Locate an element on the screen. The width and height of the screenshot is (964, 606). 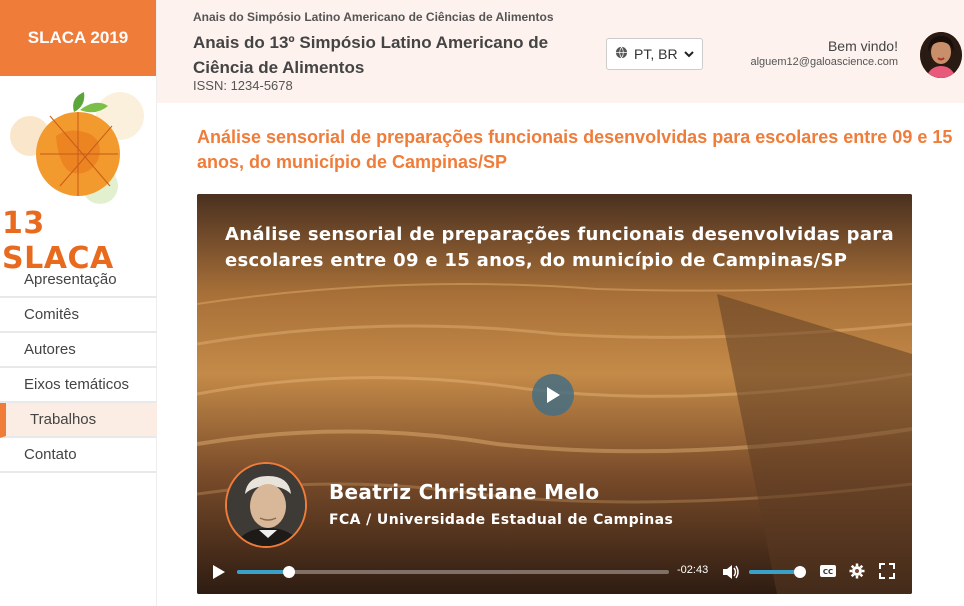
globe-icon is located at coordinates (621, 54).